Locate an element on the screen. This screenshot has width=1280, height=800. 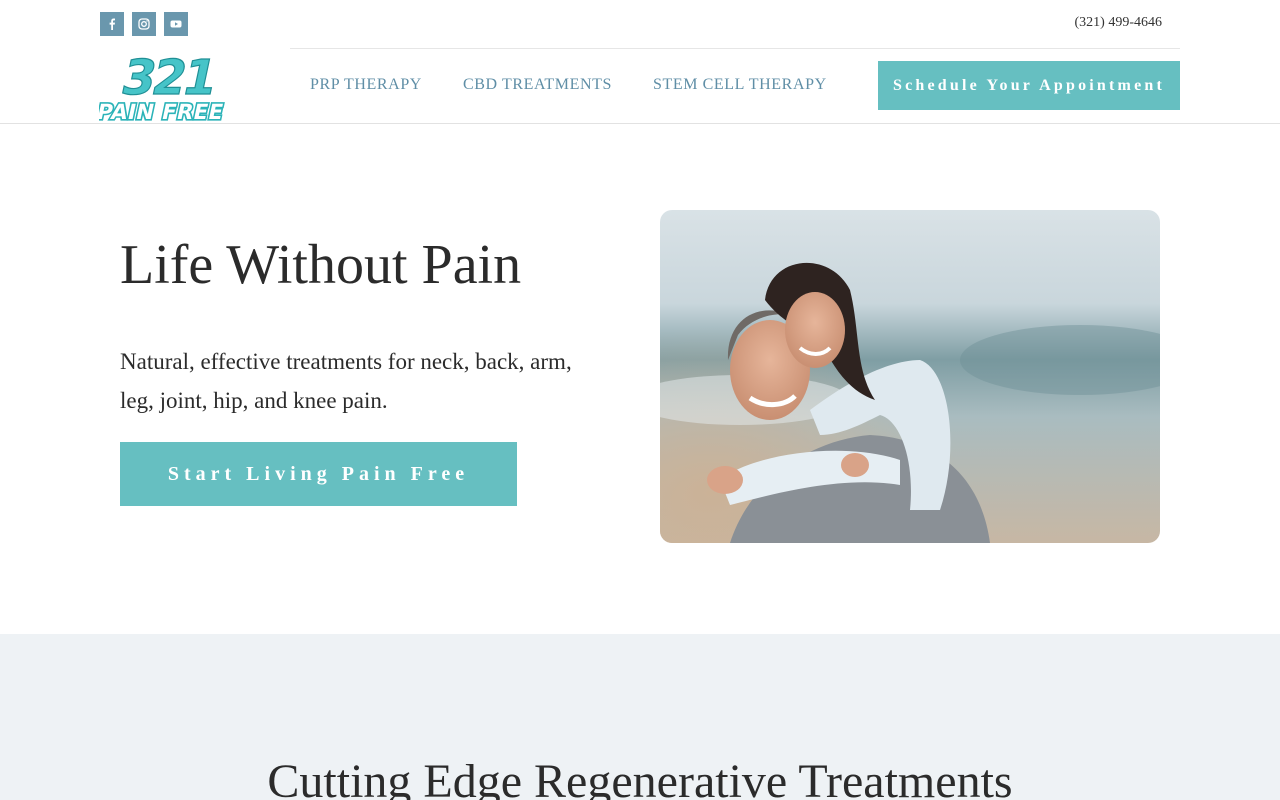
header-divider is located at coordinates (735, 48).